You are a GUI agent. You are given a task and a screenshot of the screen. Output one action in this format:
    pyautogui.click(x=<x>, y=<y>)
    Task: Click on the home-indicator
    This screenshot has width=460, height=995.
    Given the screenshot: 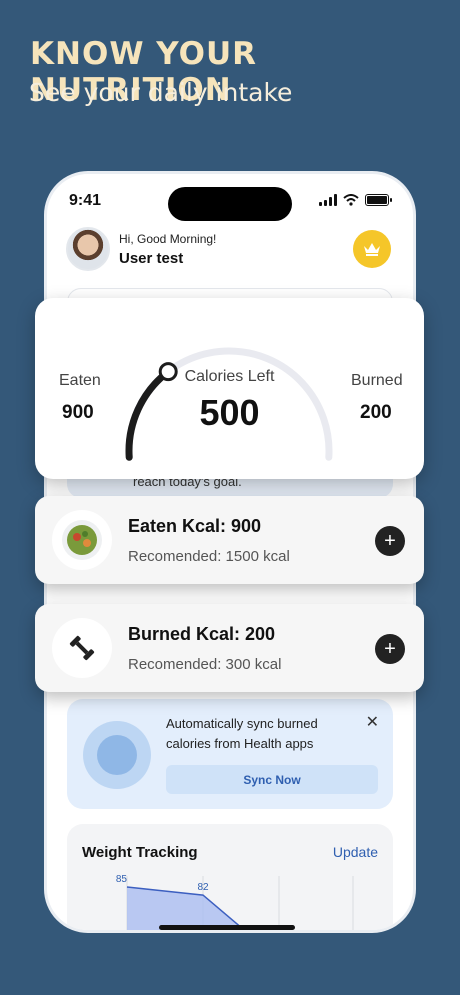 What is the action you would take?
    pyautogui.click(x=227, y=927)
    